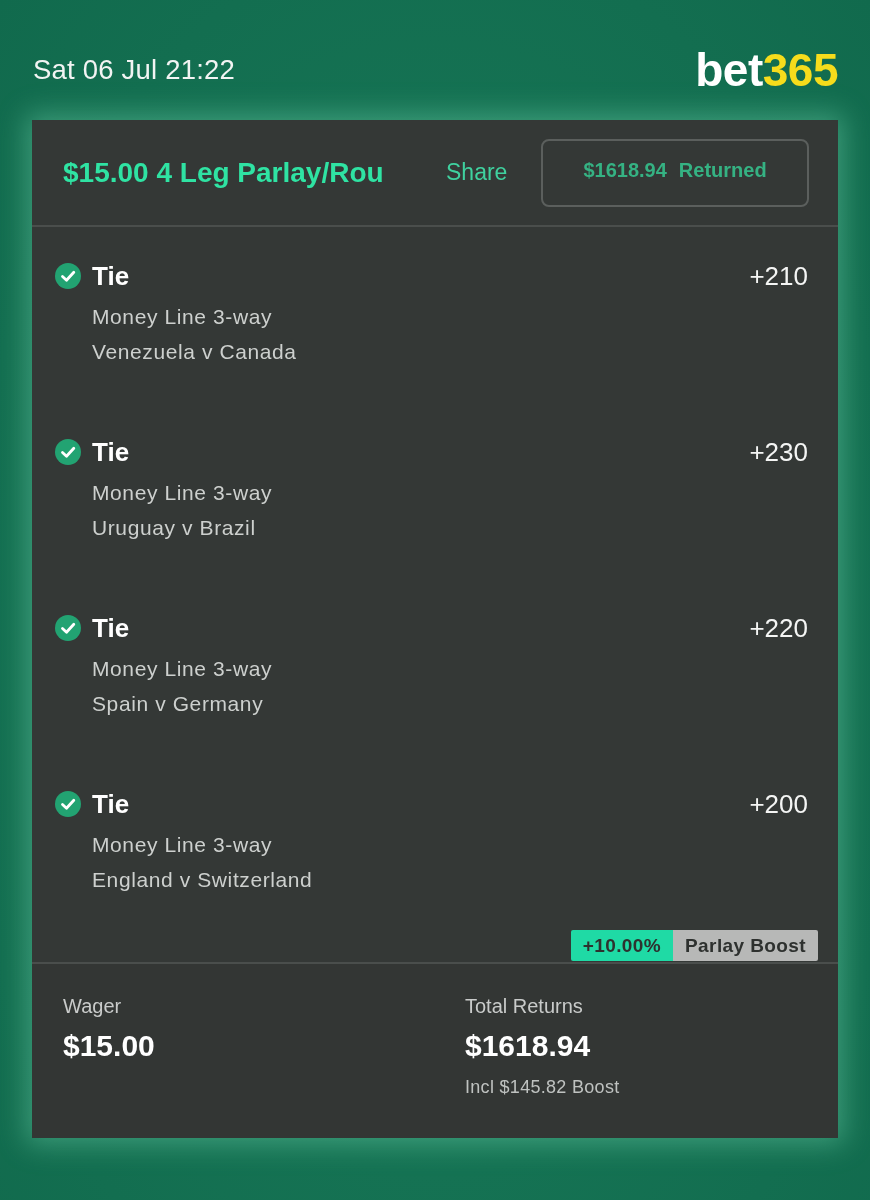  I want to click on share-link: Share, so click(477, 172).